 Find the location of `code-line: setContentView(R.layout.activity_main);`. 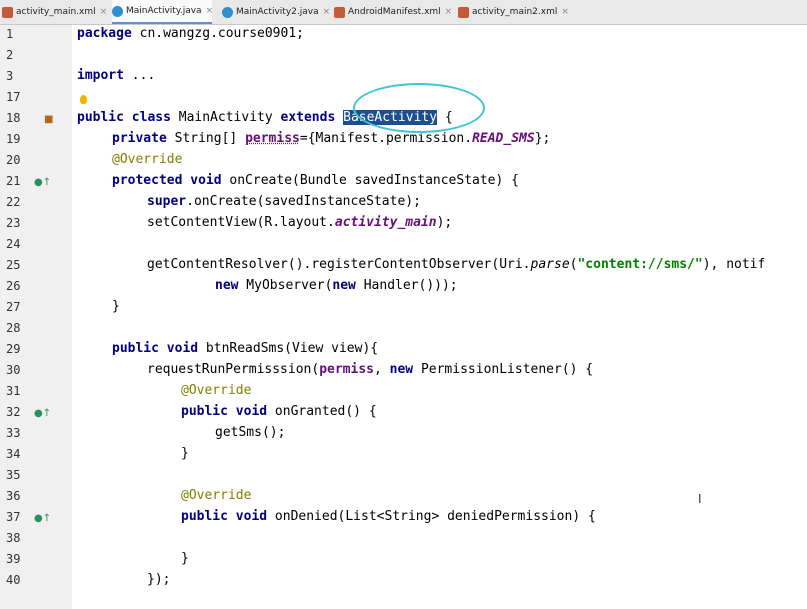

code-line: setContentView(R.layout.activity_main); is located at coordinates (300, 222).